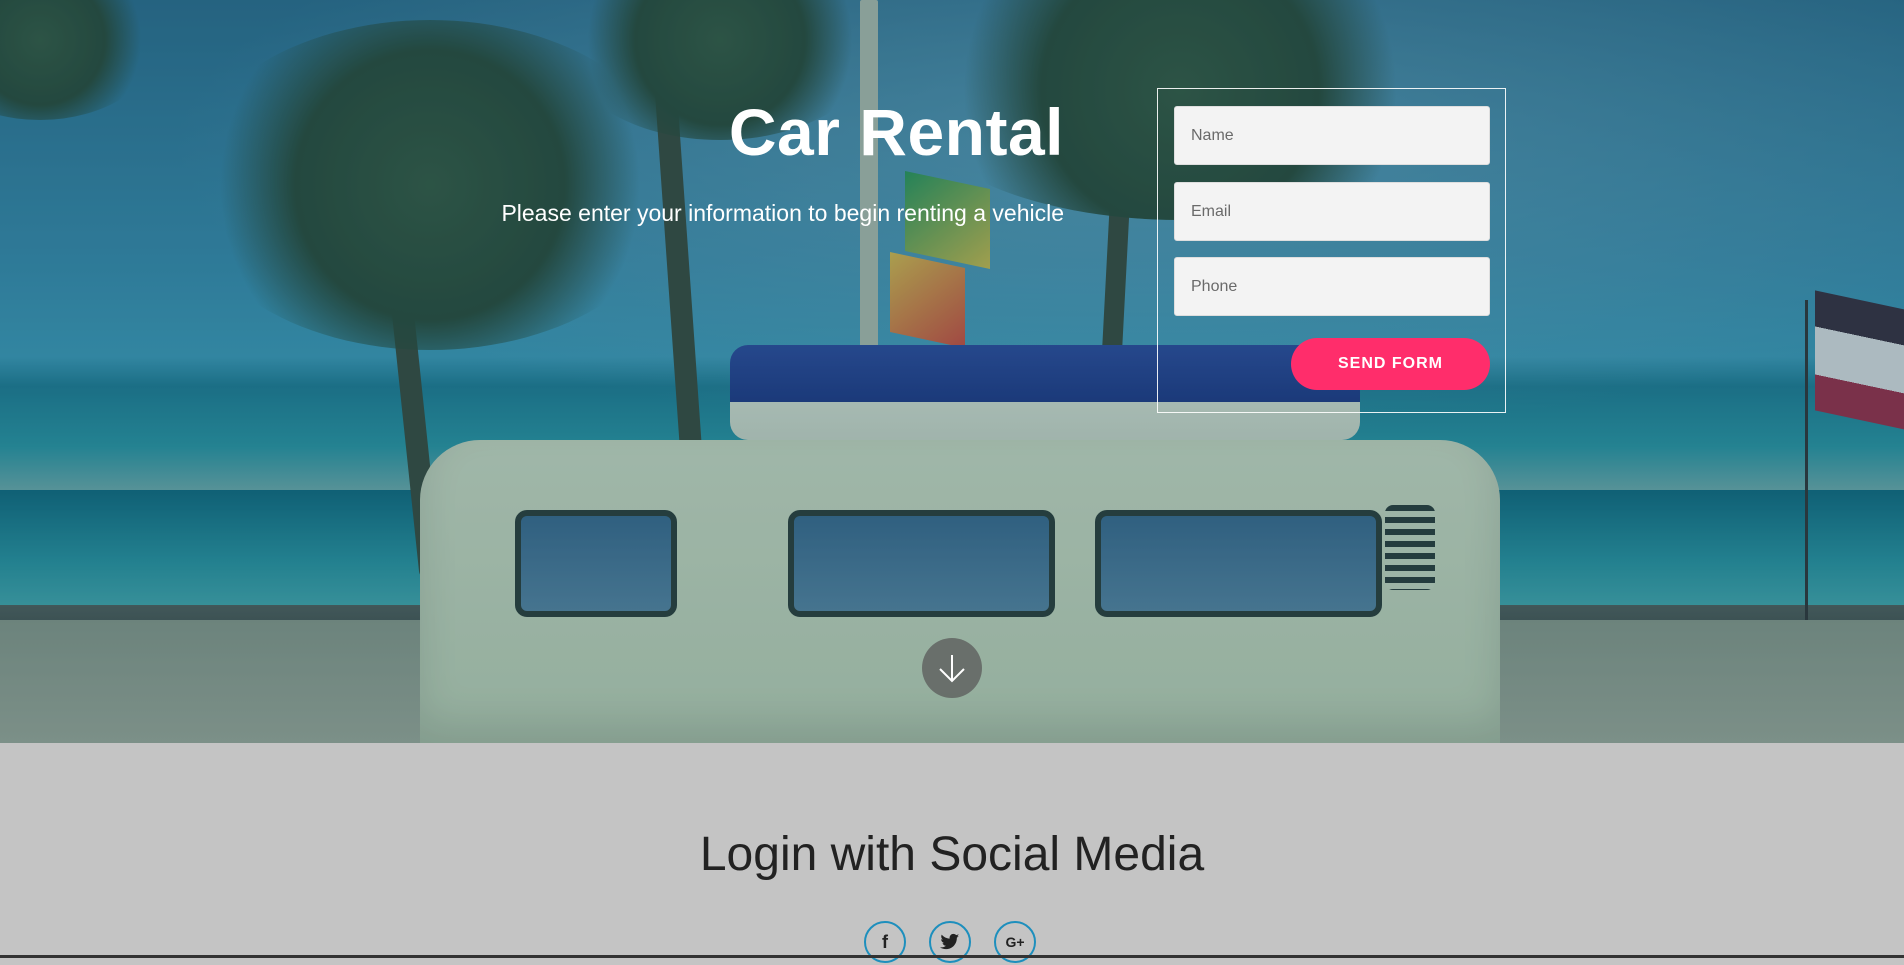 Image resolution: width=1904 pixels, height=965 pixels. I want to click on social-title: Login with Social Media, so click(952, 854).